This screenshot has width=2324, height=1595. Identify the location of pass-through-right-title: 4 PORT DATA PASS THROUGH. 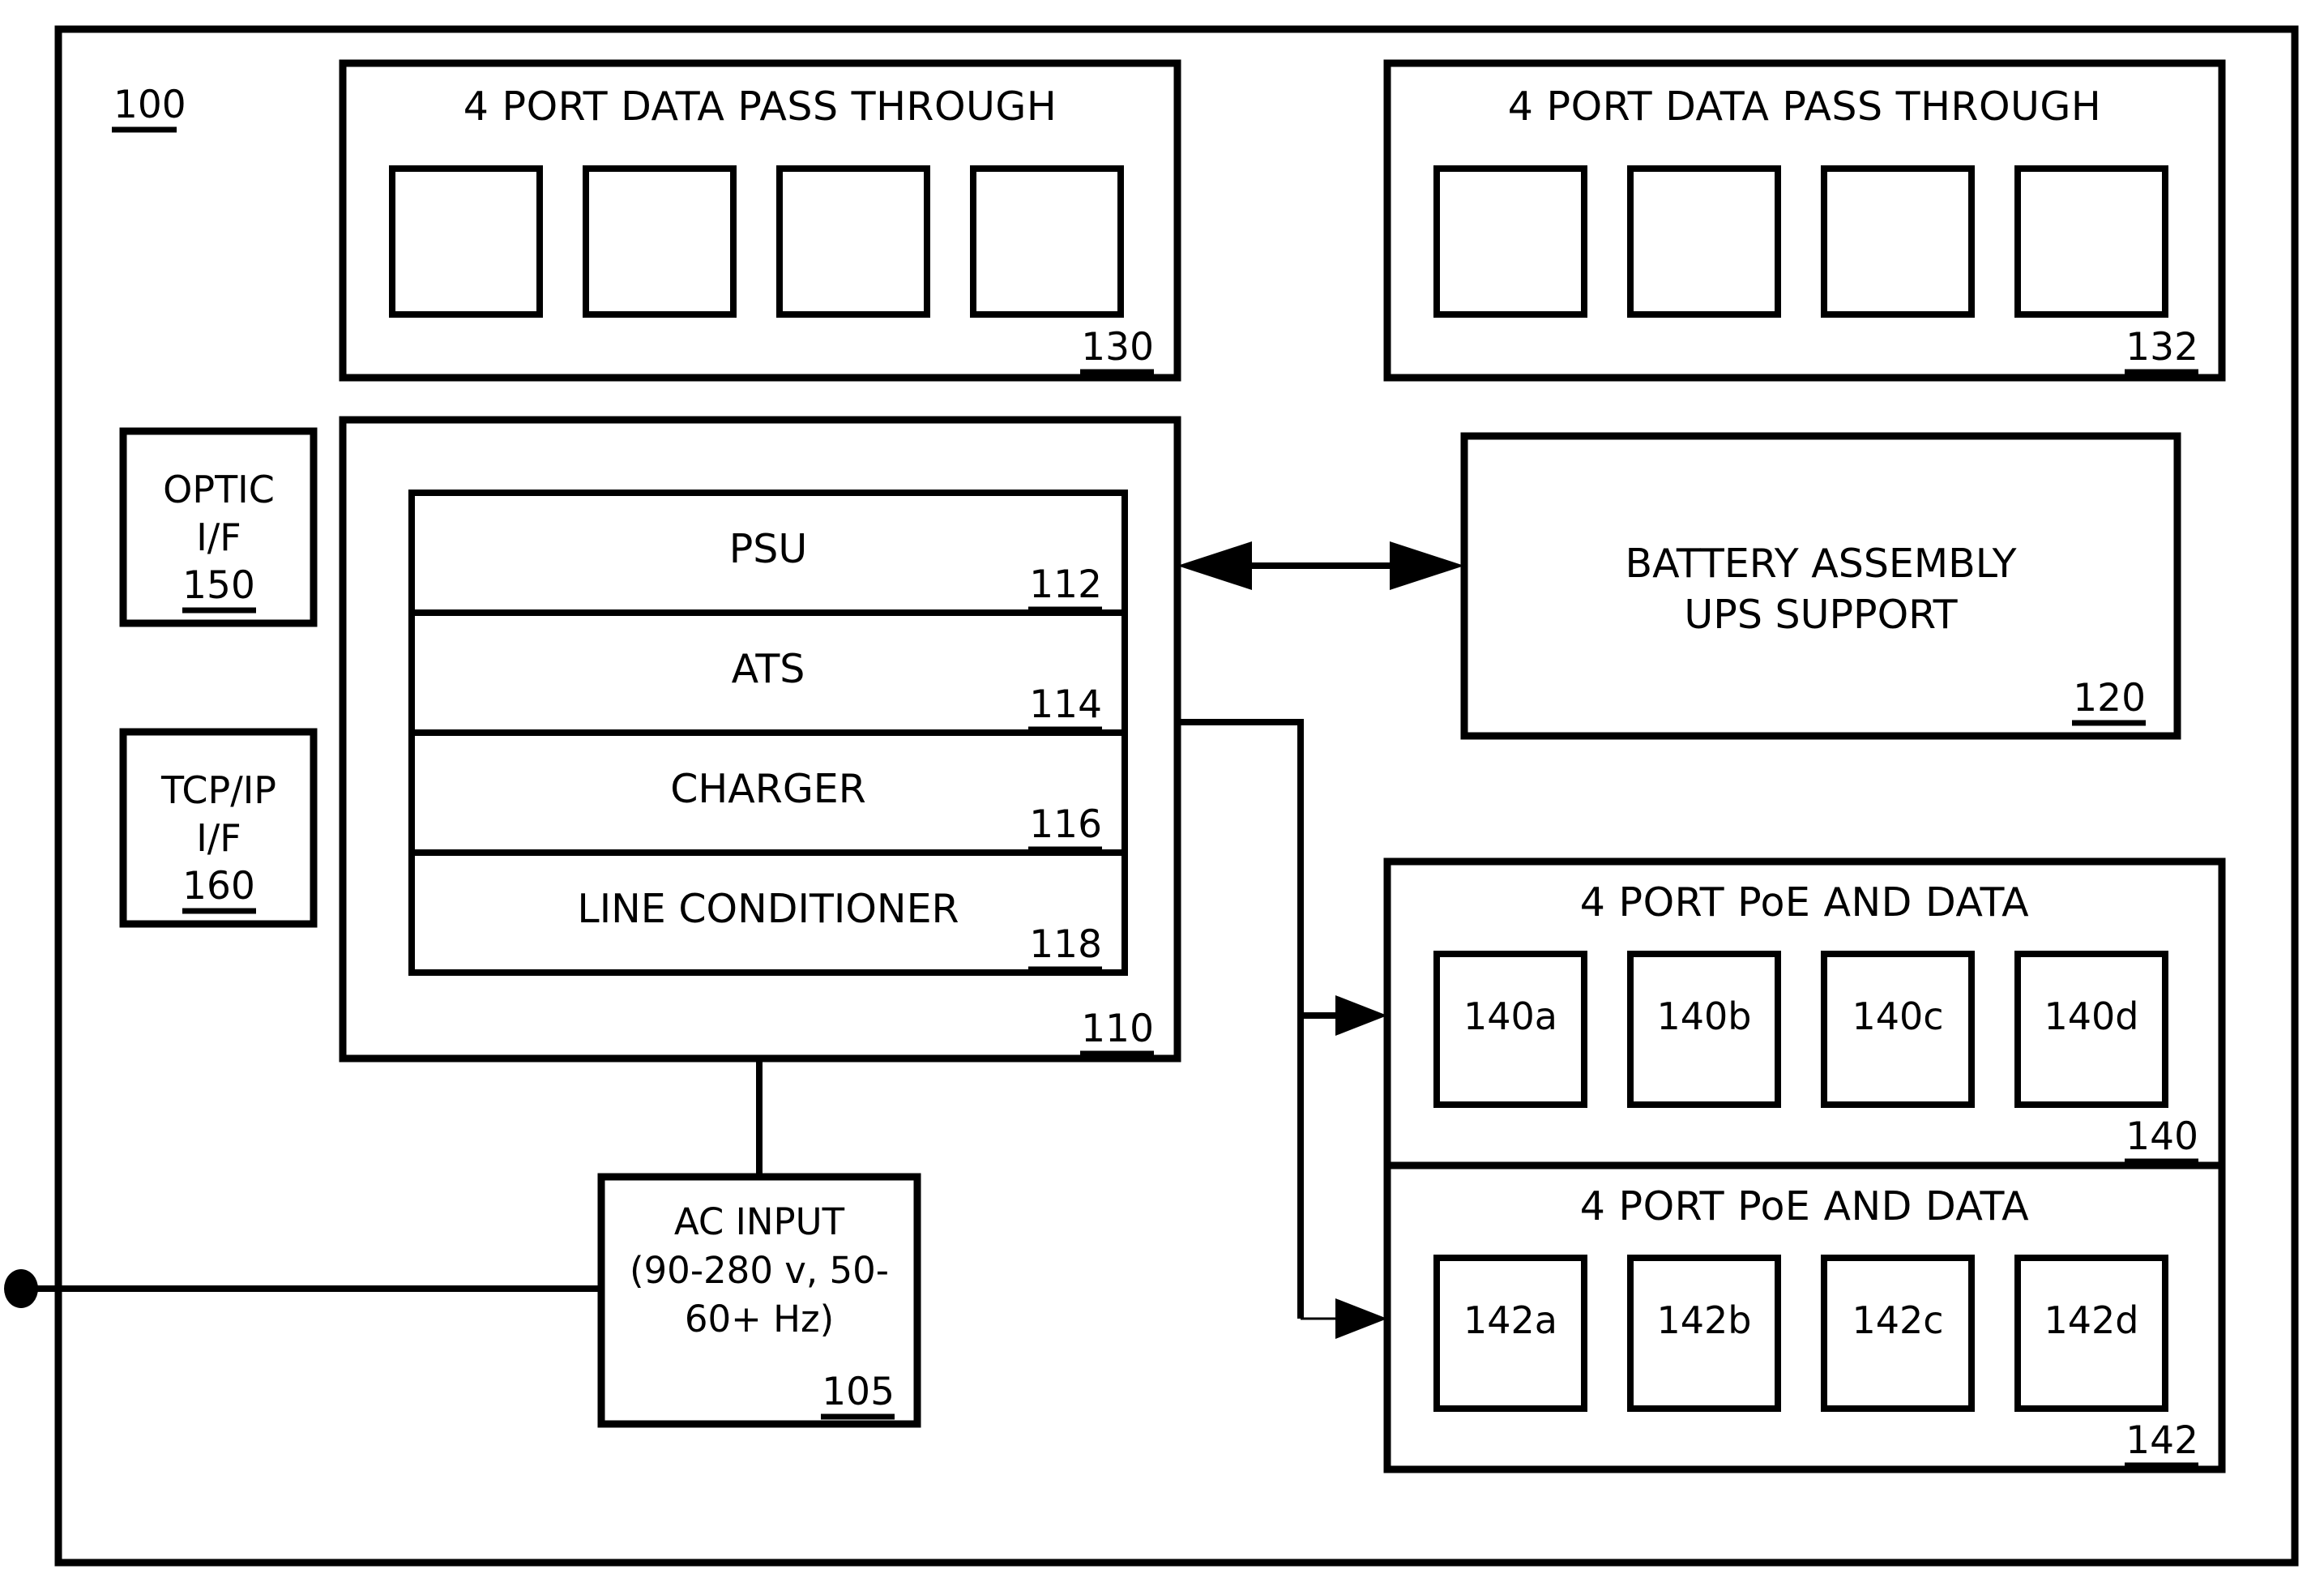
(1804, 106).